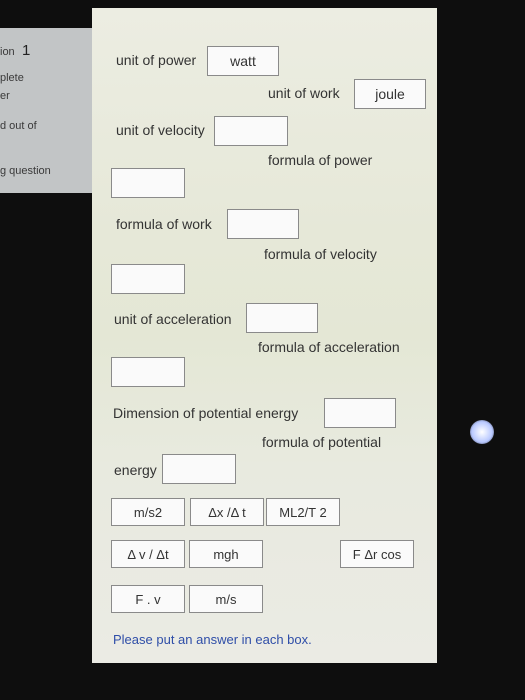 The image size is (525, 700). What do you see at coordinates (377, 554) in the screenshot?
I see `choice-f-delta-r-cos: F Δr cos` at bounding box center [377, 554].